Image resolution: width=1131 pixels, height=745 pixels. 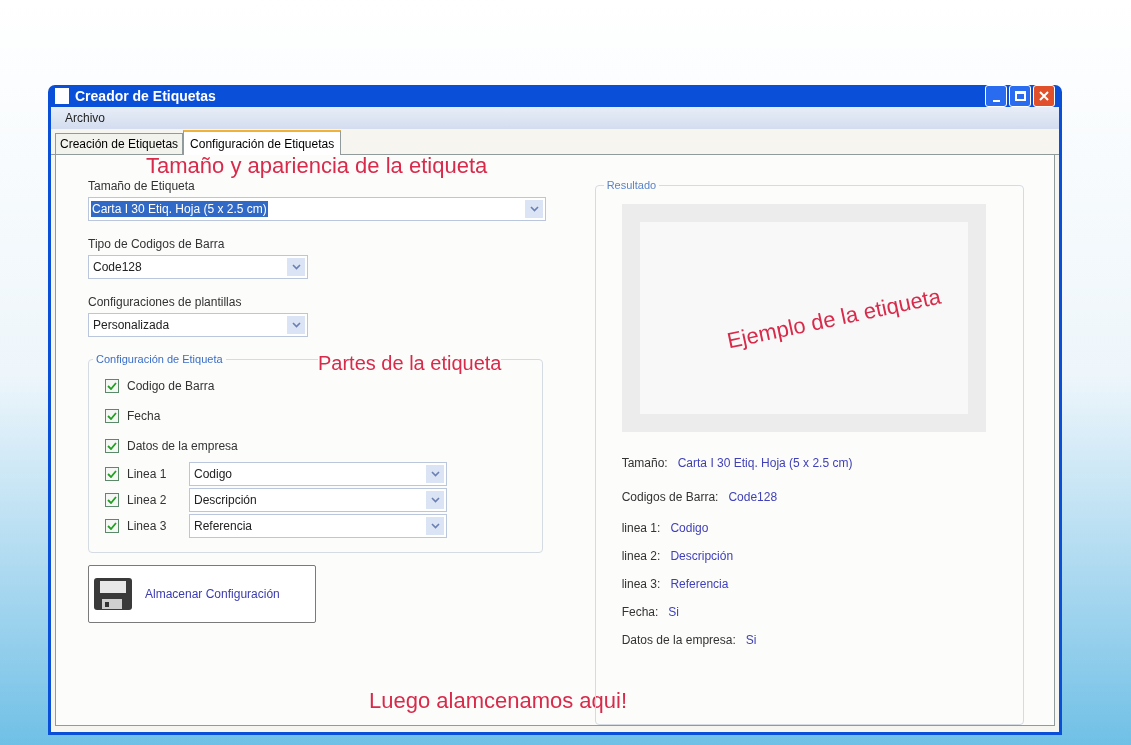 What do you see at coordinates (317, 209) in the screenshot?
I see `dropdown: Carta I 30 Etiq. Hoja (5 x 2.5 cm)` at bounding box center [317, 209].